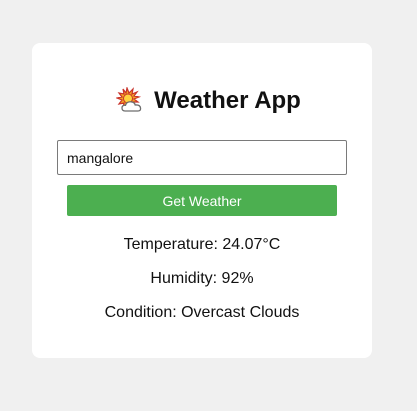  I want to click on page-title: Weather App, so click(227, 100).